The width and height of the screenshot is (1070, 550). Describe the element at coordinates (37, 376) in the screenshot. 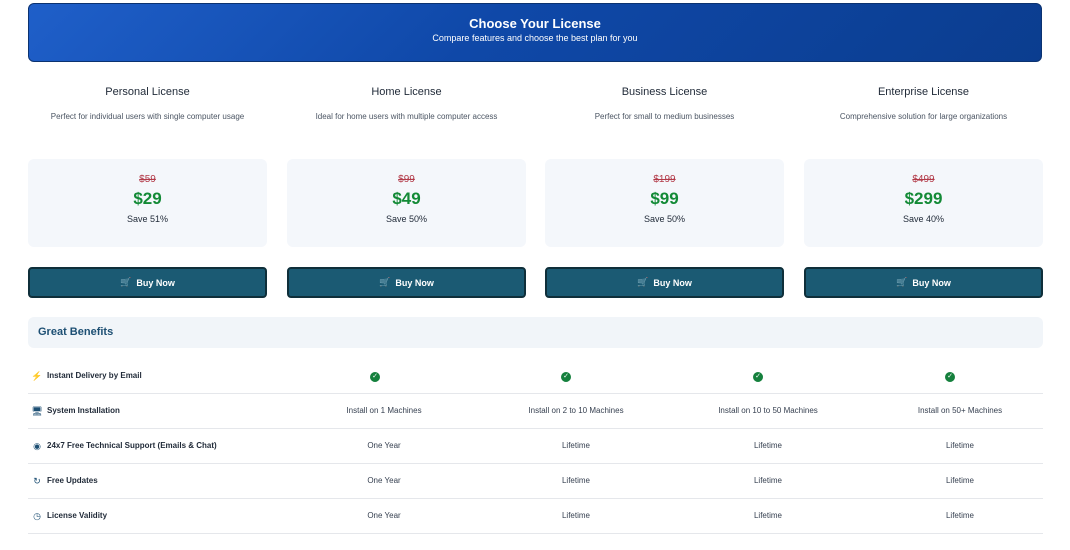

I see `bolt-icon: ⚡` at that location.